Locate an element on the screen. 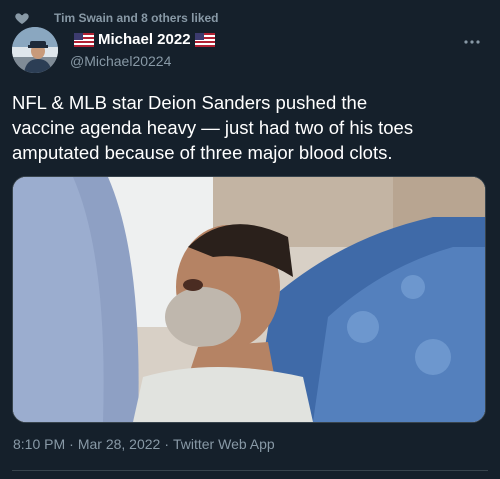  more-options-icon is located at coordinates (472, 42).